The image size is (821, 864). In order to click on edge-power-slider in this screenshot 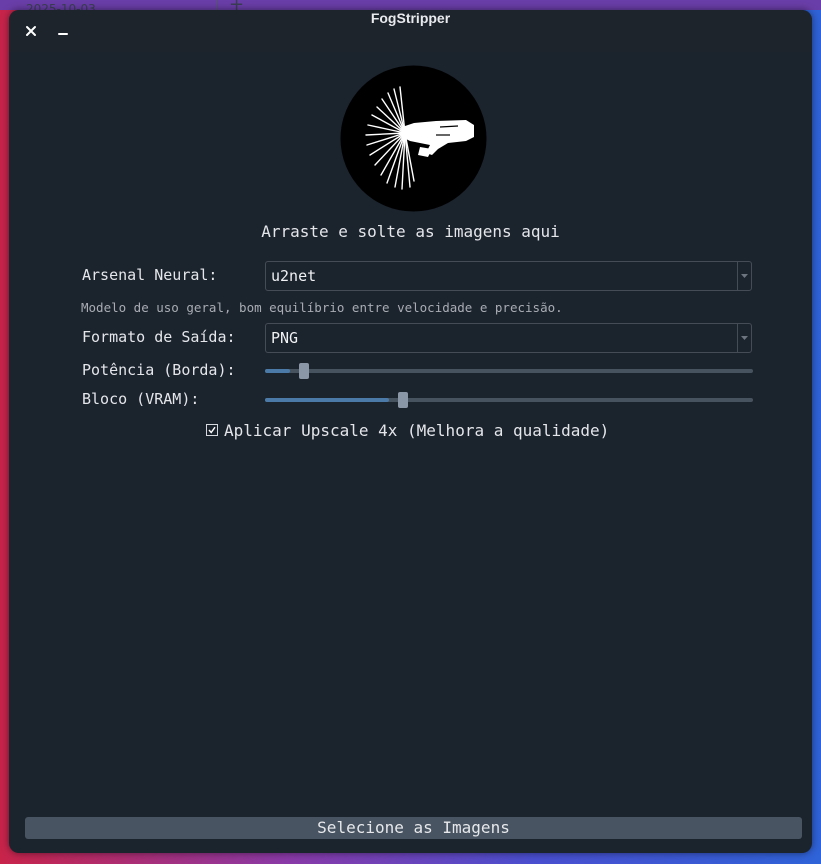, I will do `click(509, 371)`.